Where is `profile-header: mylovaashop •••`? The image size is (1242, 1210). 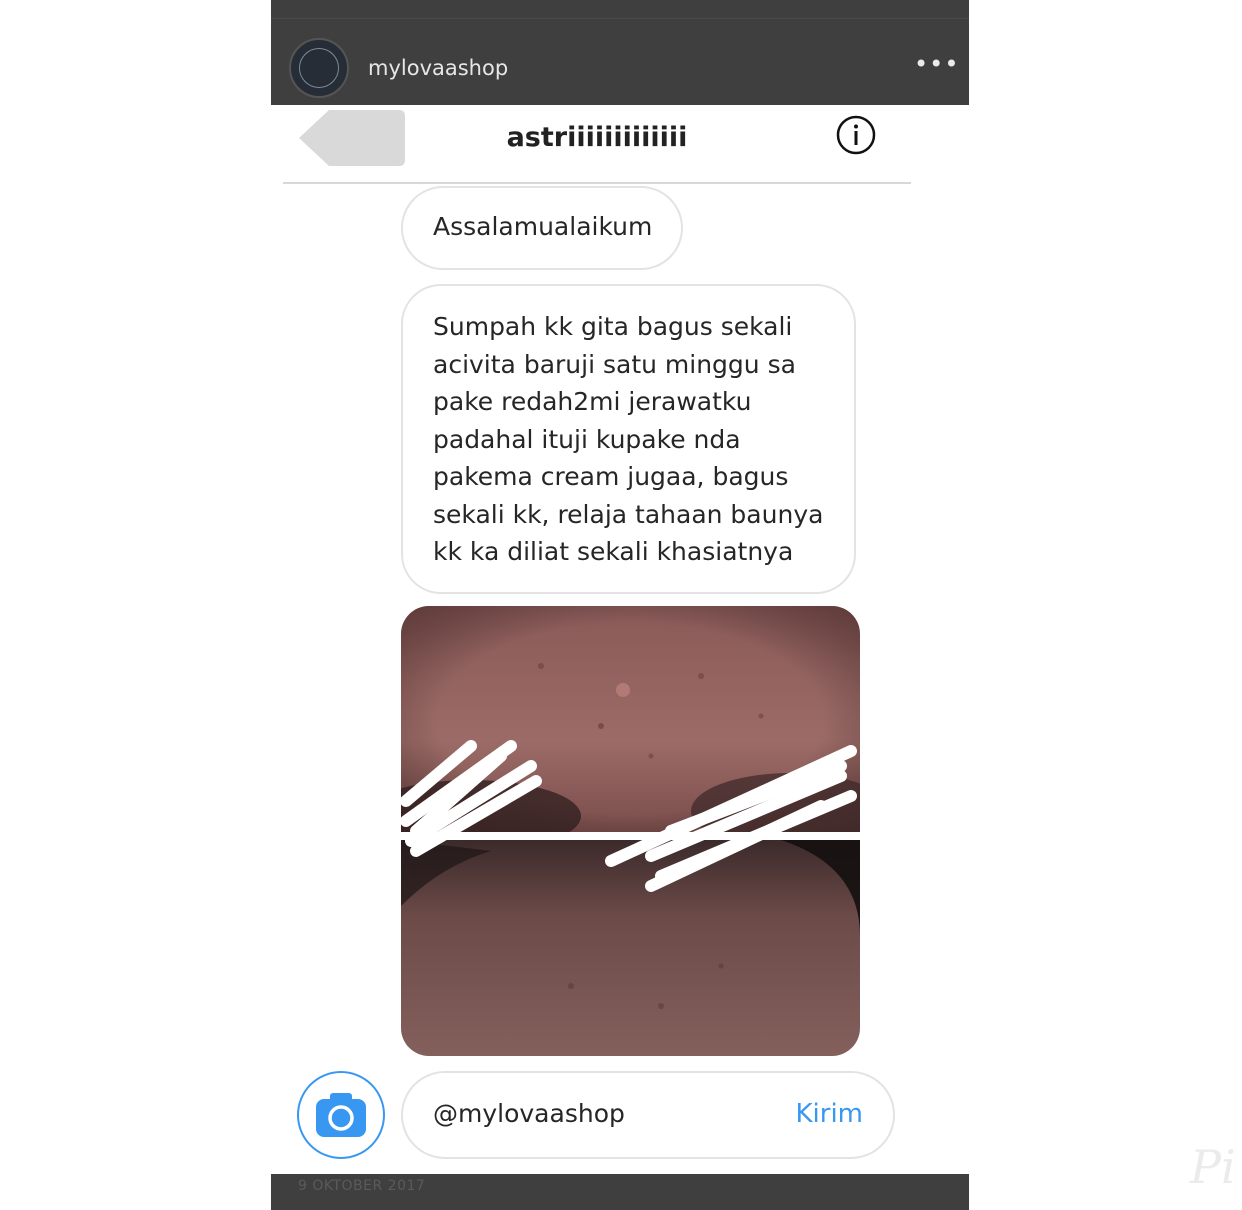
profile-header: mylovaashop ••• is located at coordinates (620, 52).